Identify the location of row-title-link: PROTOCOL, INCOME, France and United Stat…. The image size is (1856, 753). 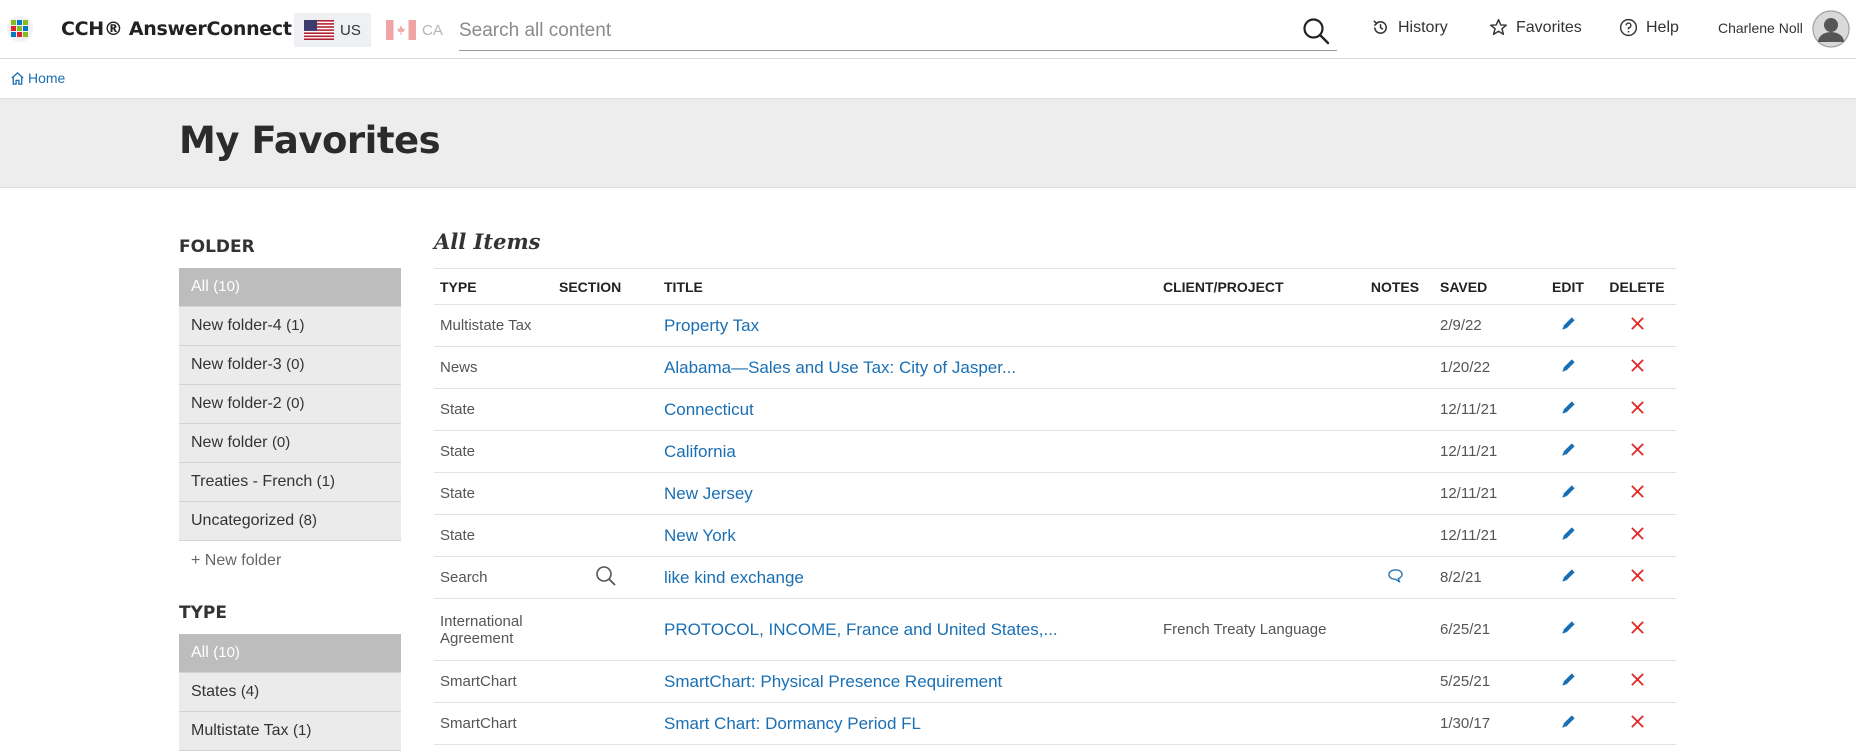
(907, 629).